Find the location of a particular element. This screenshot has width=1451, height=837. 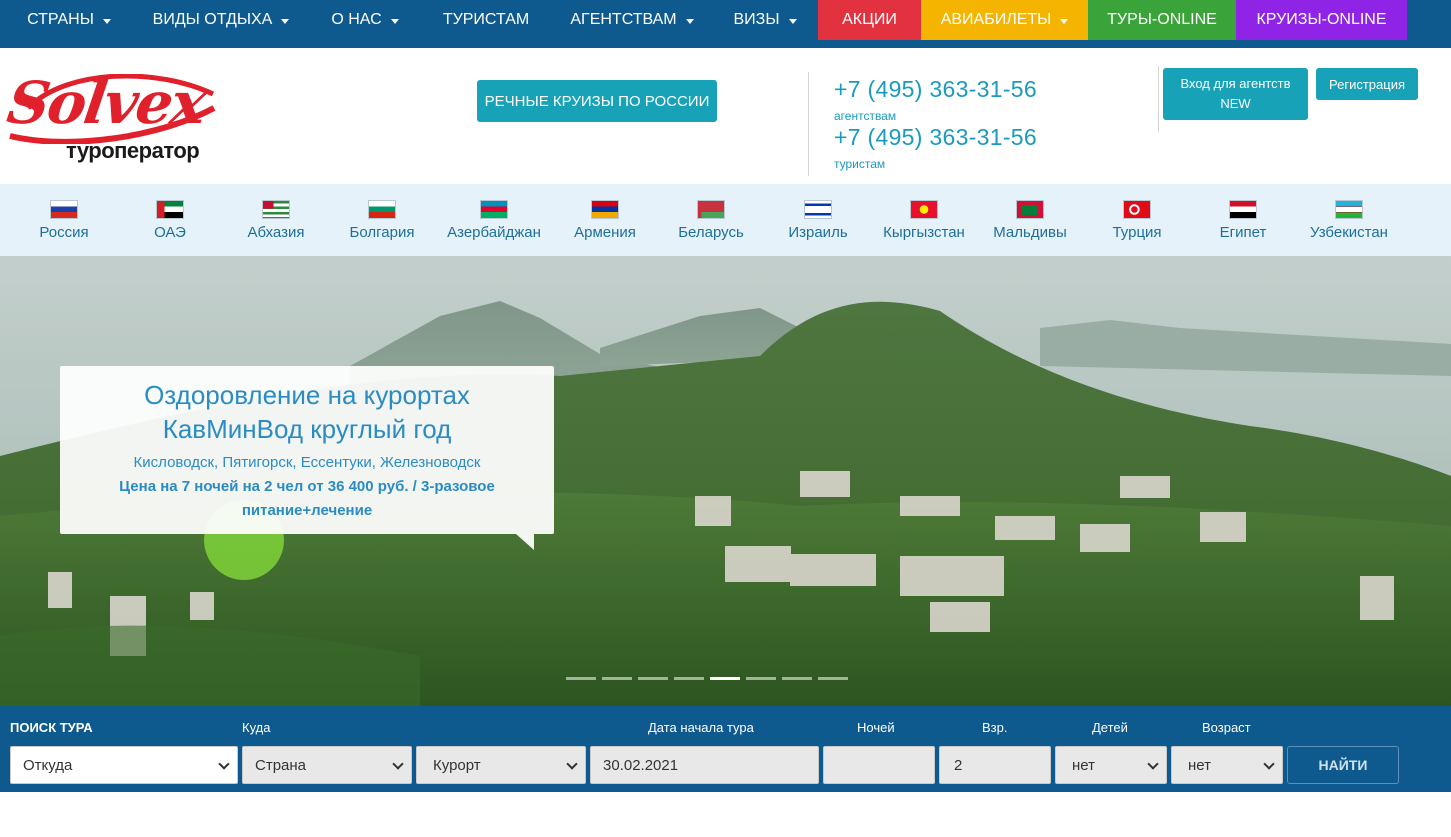

country-maldives: Мальдивы is located at coordinates (1030, 220).